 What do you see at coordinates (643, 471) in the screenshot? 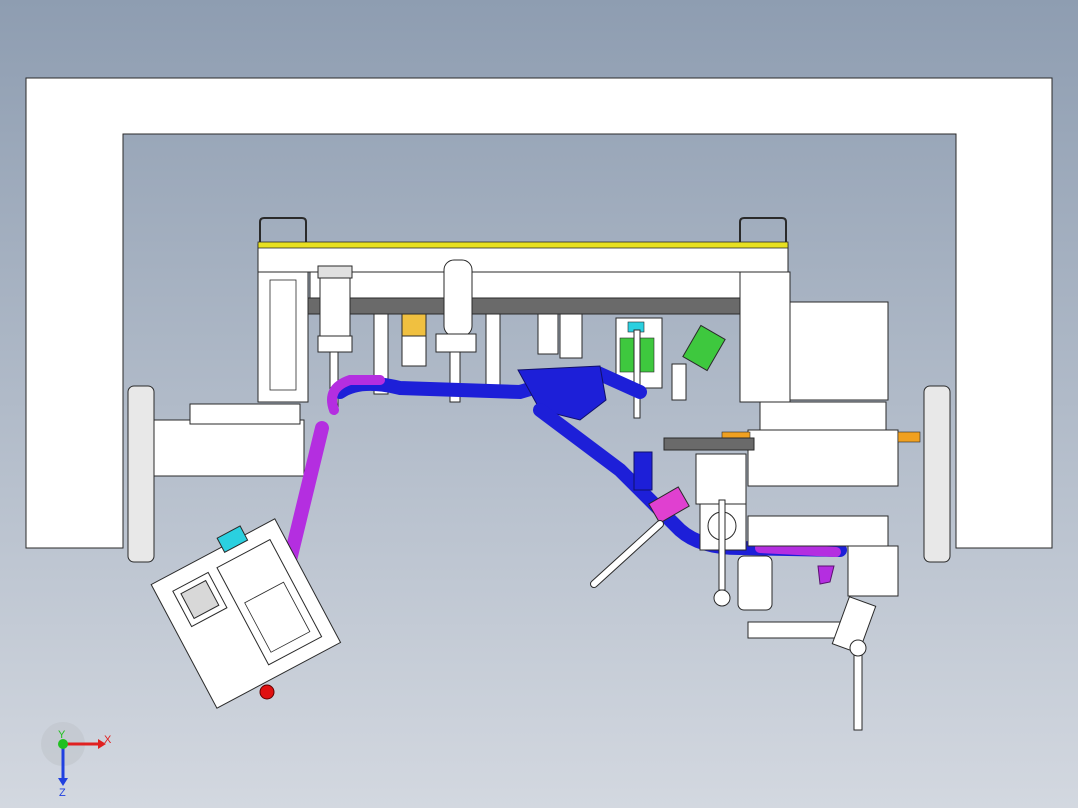
I see `blue-small-bracket` at bounding box center [643, 471].